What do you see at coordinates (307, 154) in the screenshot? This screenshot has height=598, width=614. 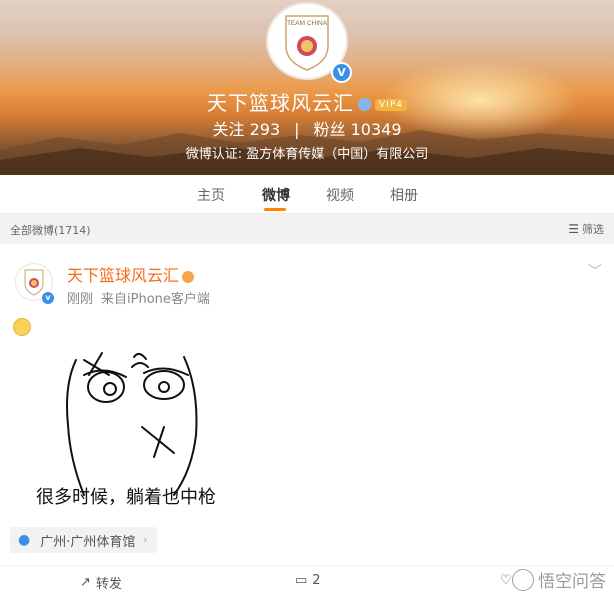 I see `verification-text: 微博认证: 盈方体育传媒（中国）有限公司` at bounding box center [307, 154].